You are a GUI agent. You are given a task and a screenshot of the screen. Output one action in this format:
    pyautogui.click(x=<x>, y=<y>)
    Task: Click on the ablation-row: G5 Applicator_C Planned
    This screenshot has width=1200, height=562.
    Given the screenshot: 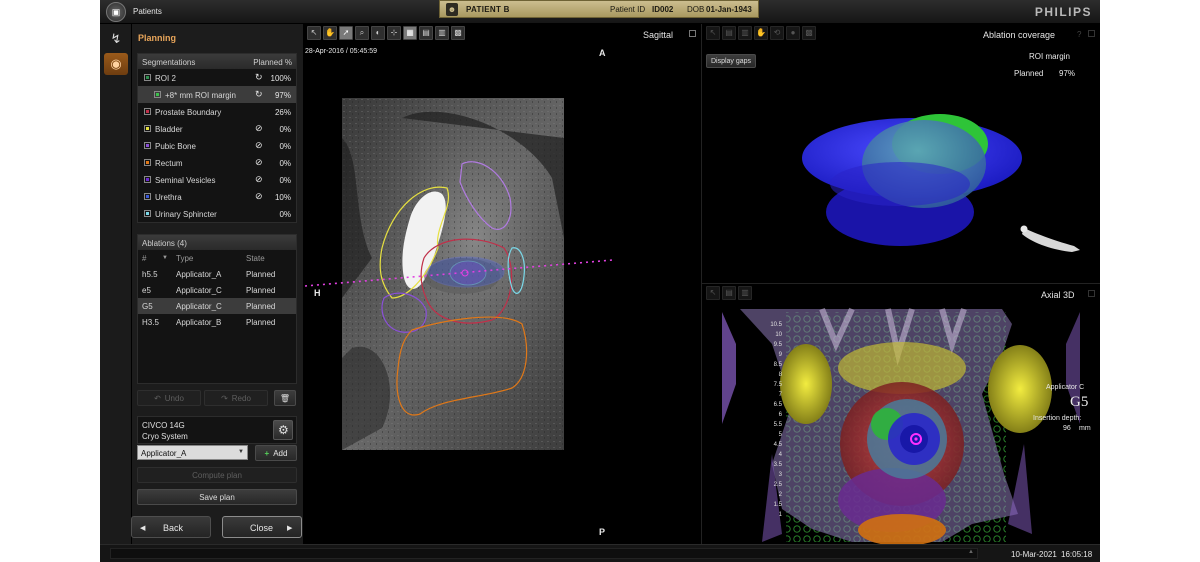 What is the action you would take?
    pyautogui.click(x=217, y=306)
    